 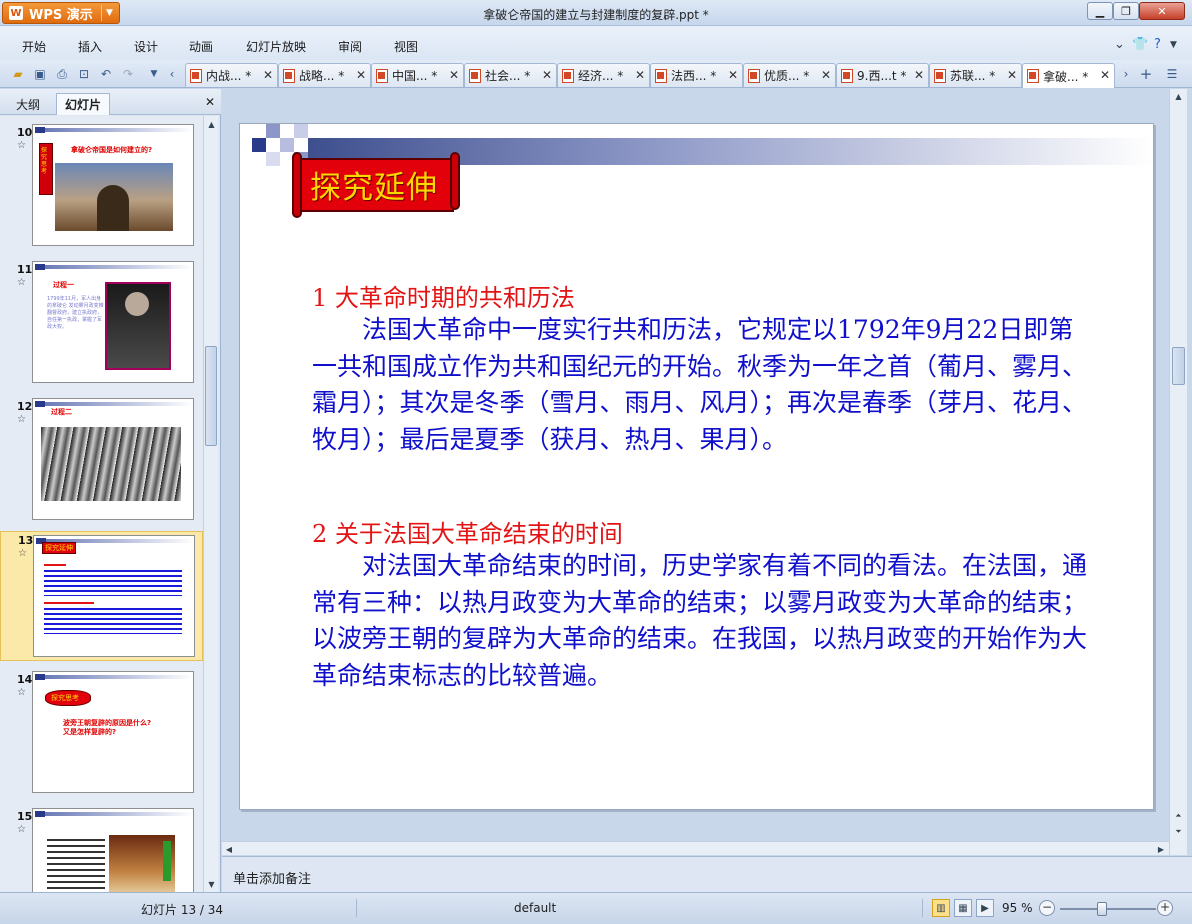 I want to click on tabs-scroll-right-icon: ›, so click(x=1126, y=74).